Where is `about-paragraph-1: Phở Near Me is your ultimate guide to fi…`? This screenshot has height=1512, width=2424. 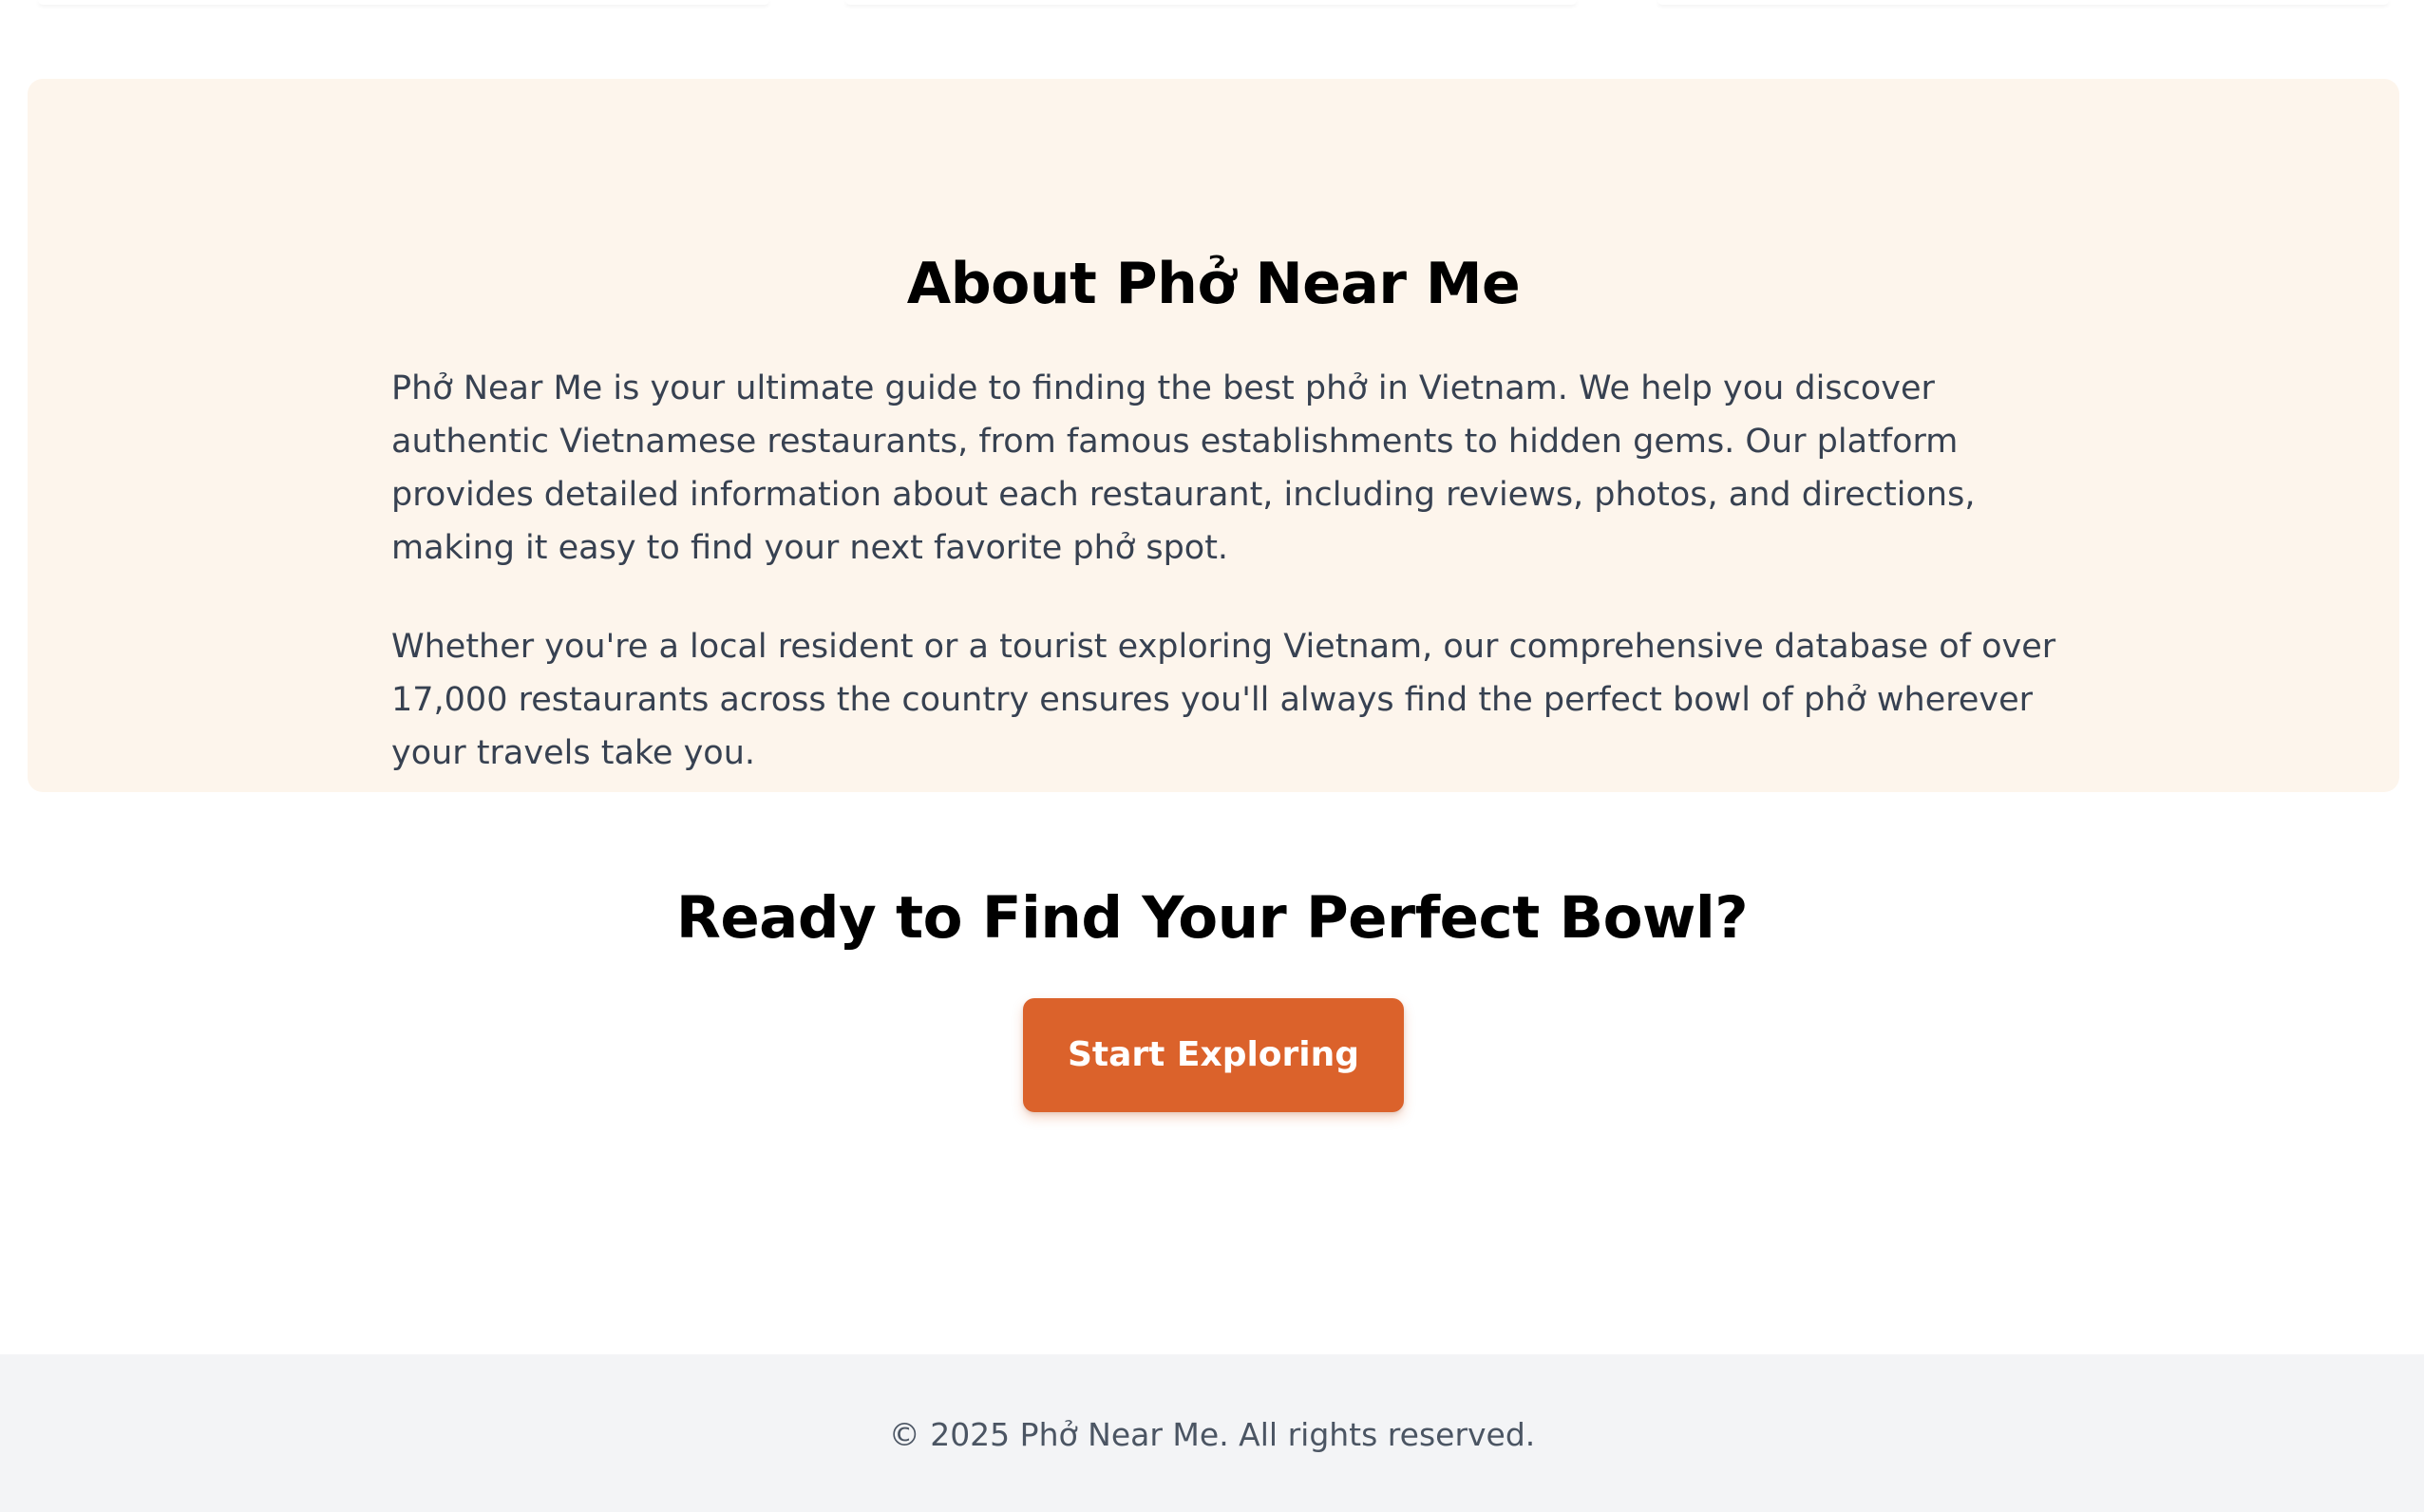
about-paragraph-1: Phở Near Me is your ultimate guide to fi… is located at coordinates (1183, 468).